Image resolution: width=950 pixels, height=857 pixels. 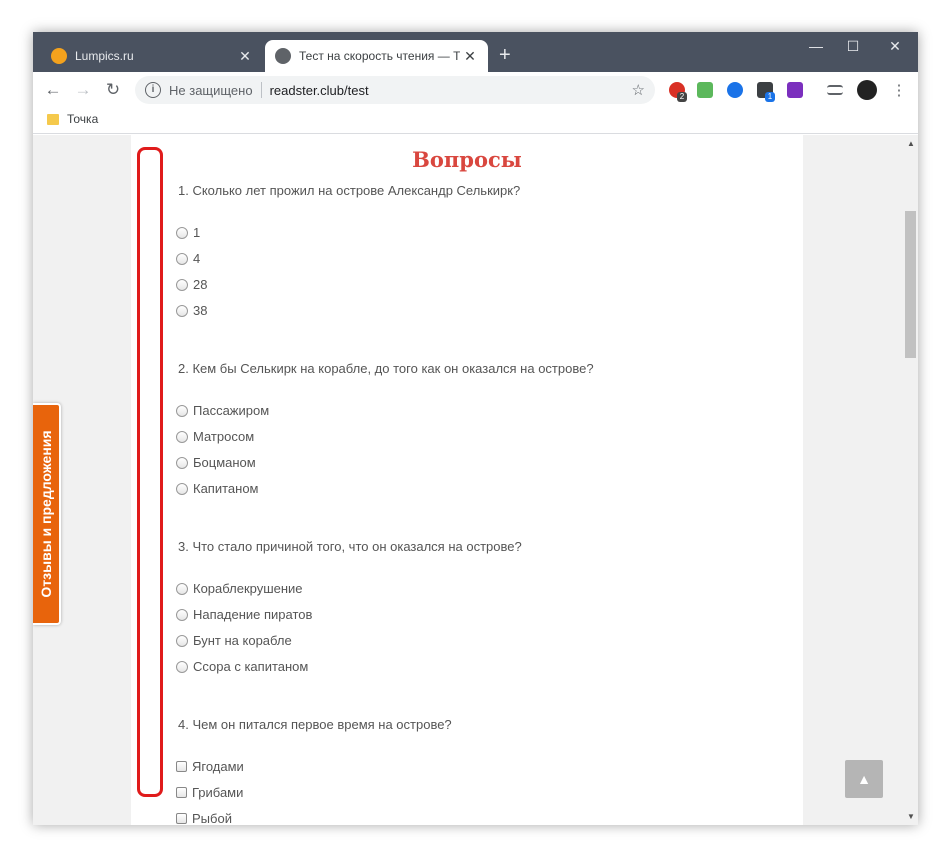 What do you see at coordinates (261, 90) in the screenshot?
I see `omnibox-divider` at bounding box center [261, 90].